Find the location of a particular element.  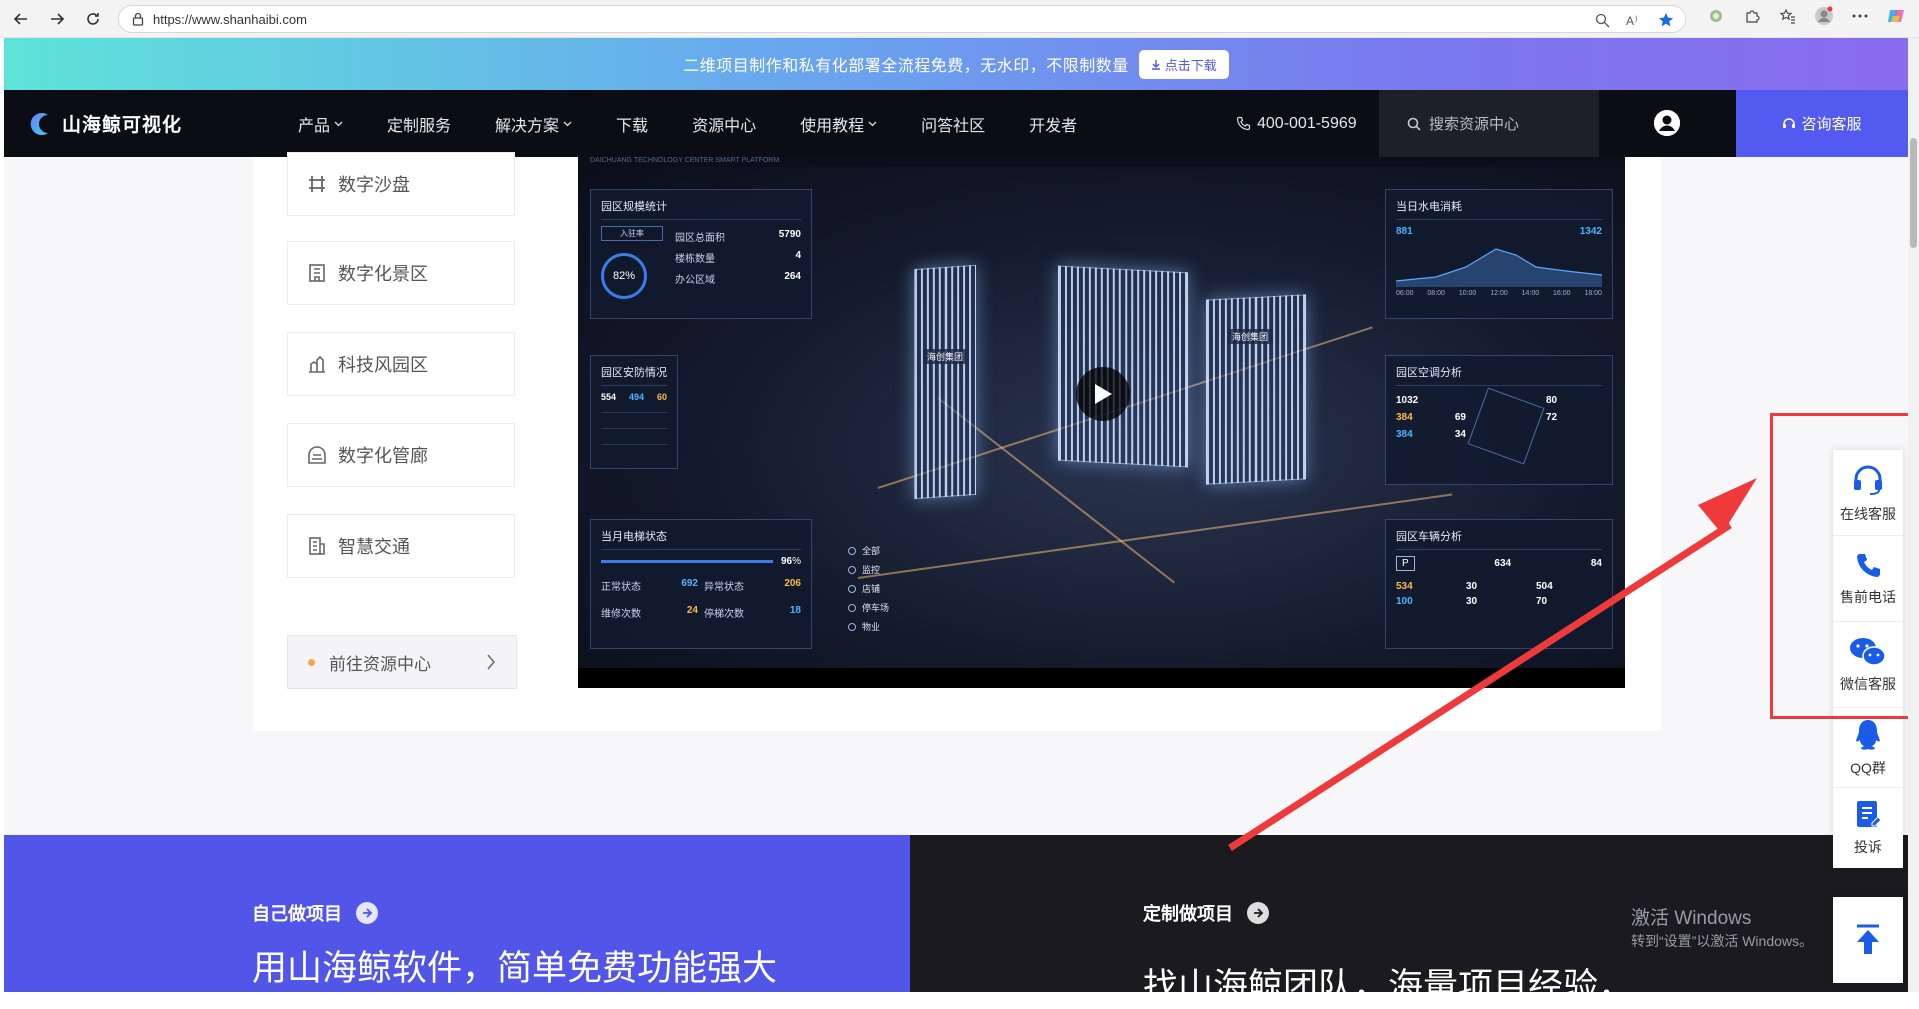

refresh-icon is located at coordinates (93, 19).